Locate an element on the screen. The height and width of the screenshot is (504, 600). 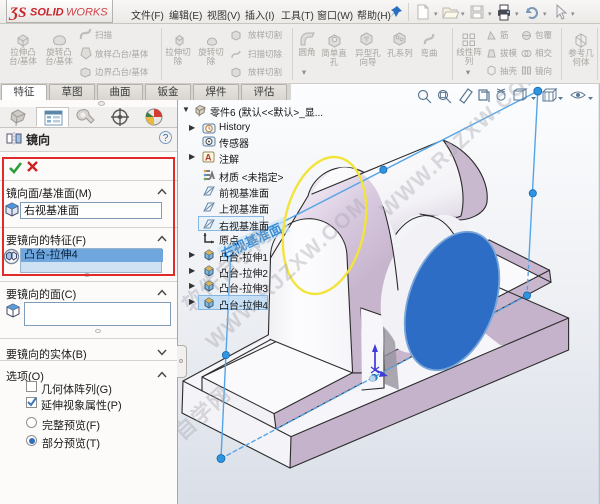
svg-text: WORKS is located at coordinates (87, 13).